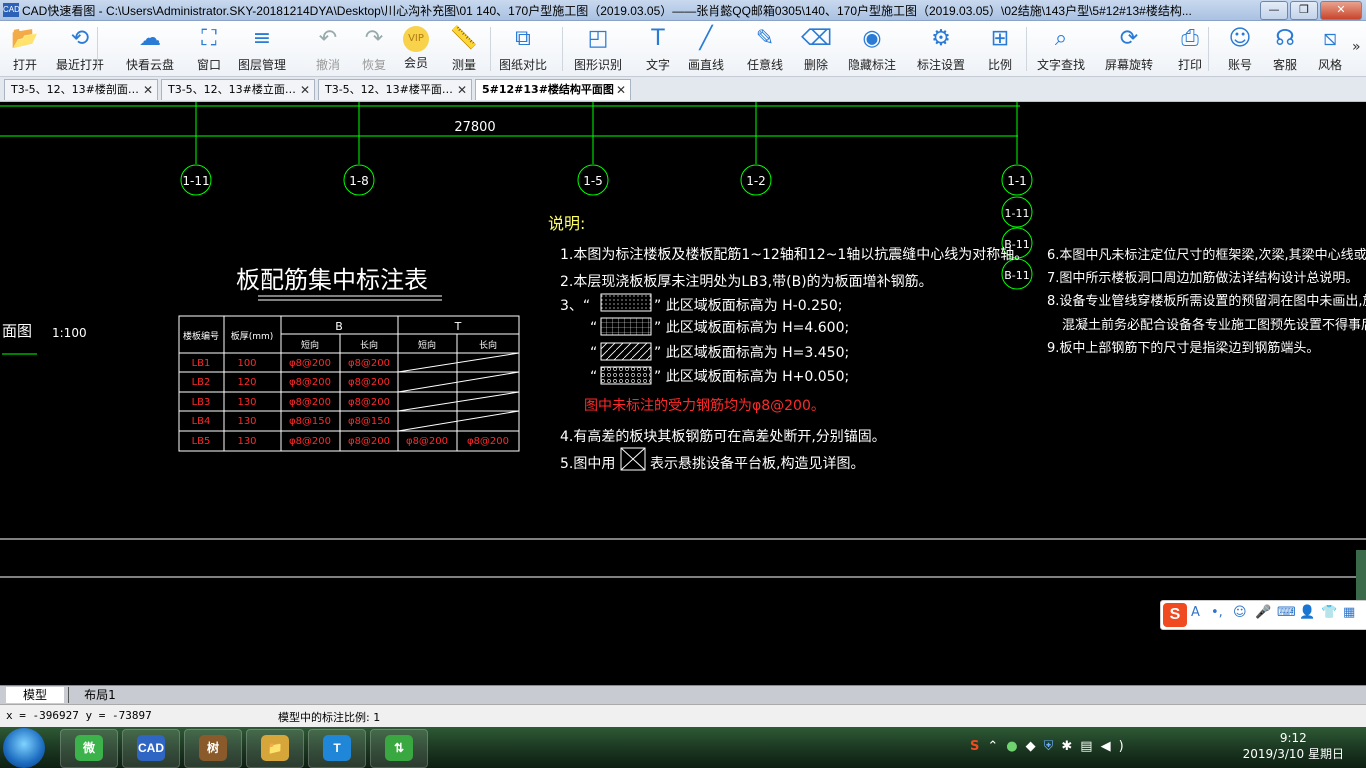 This screenshot has width=1366, height=768. Describe the element at coordinates (89, 748) in the screenshot. I see `taskbar-app-wechat: 微` at that location.